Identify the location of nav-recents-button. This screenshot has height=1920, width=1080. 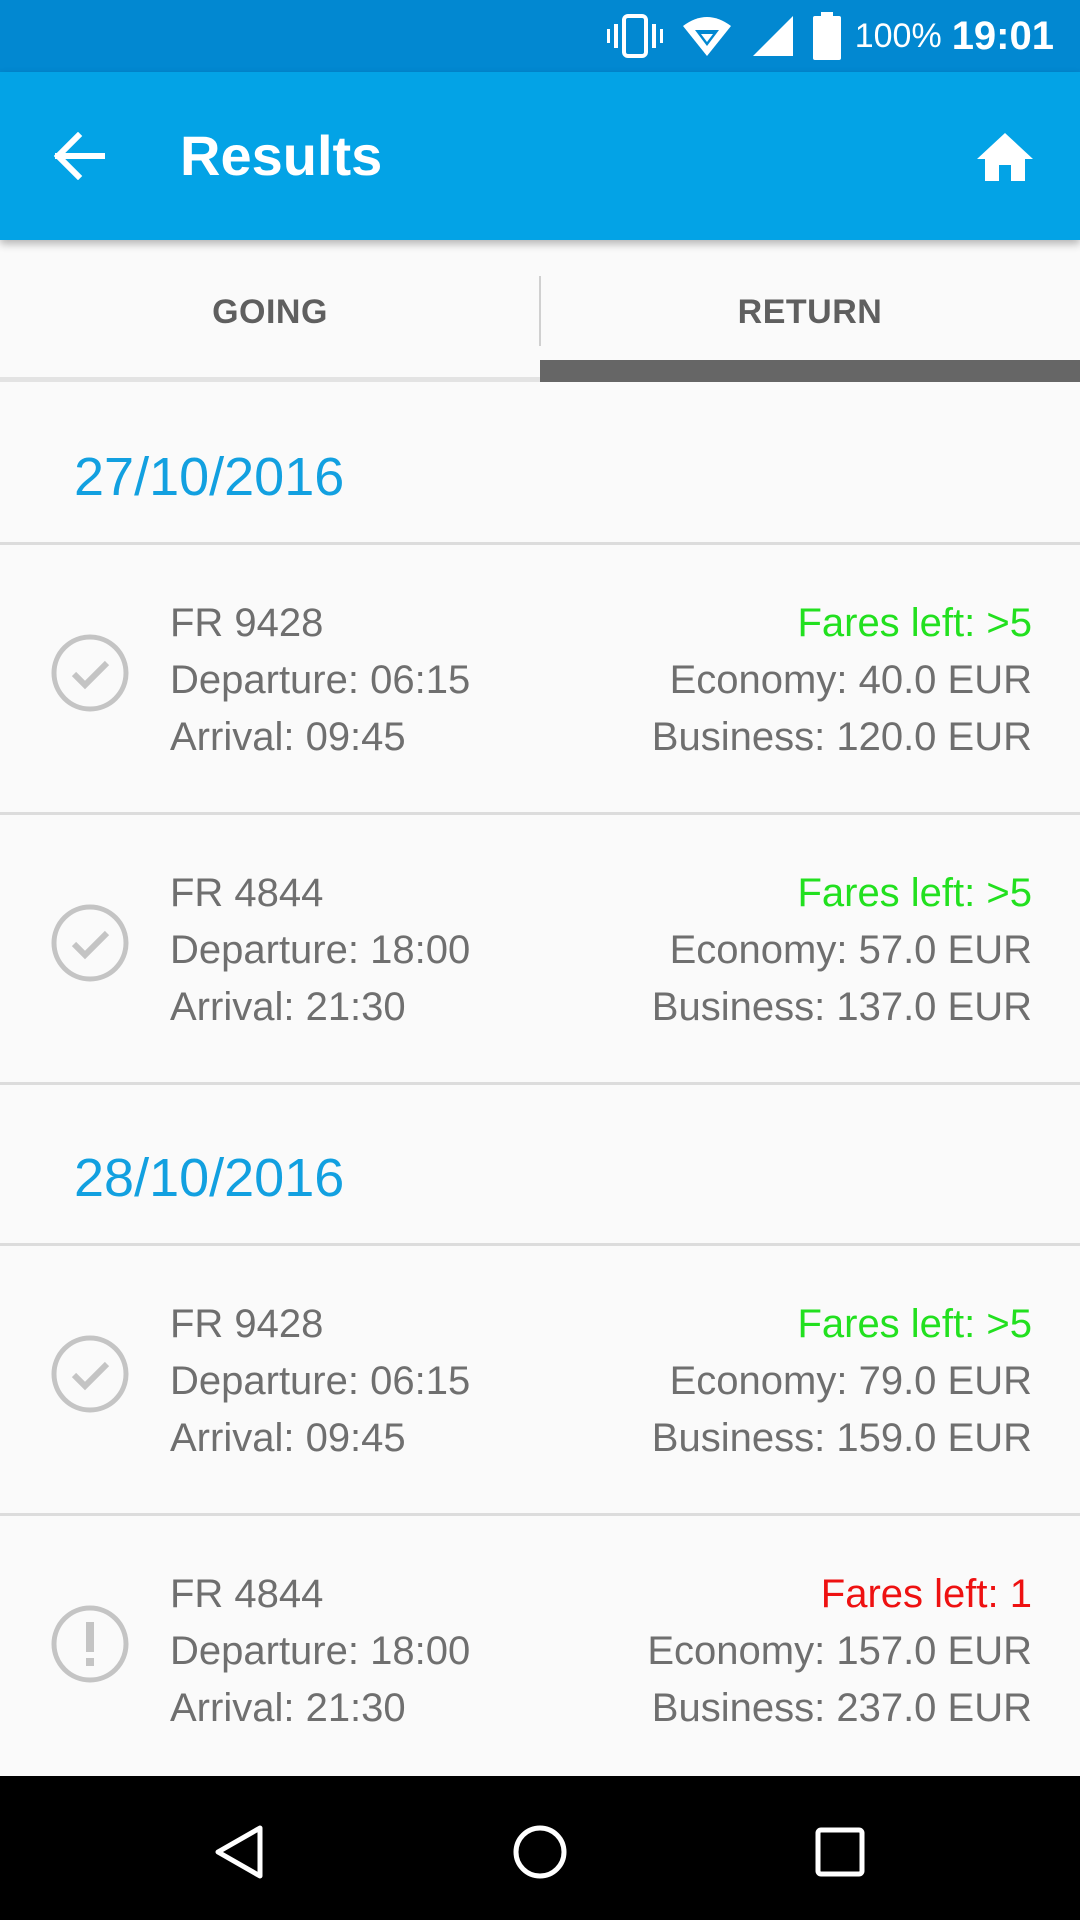
(840, 1852).